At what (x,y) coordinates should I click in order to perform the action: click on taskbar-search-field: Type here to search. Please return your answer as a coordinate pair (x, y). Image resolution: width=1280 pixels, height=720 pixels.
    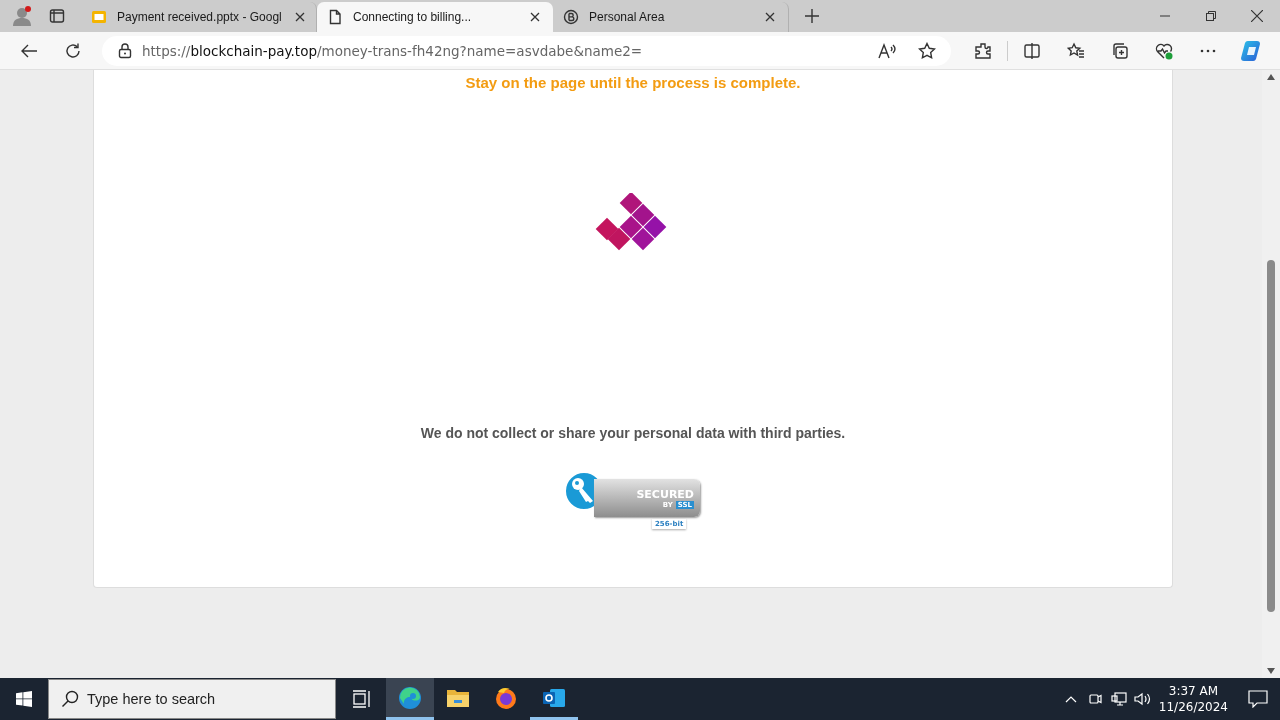
    Looking at the image, I should click on (192, 699).